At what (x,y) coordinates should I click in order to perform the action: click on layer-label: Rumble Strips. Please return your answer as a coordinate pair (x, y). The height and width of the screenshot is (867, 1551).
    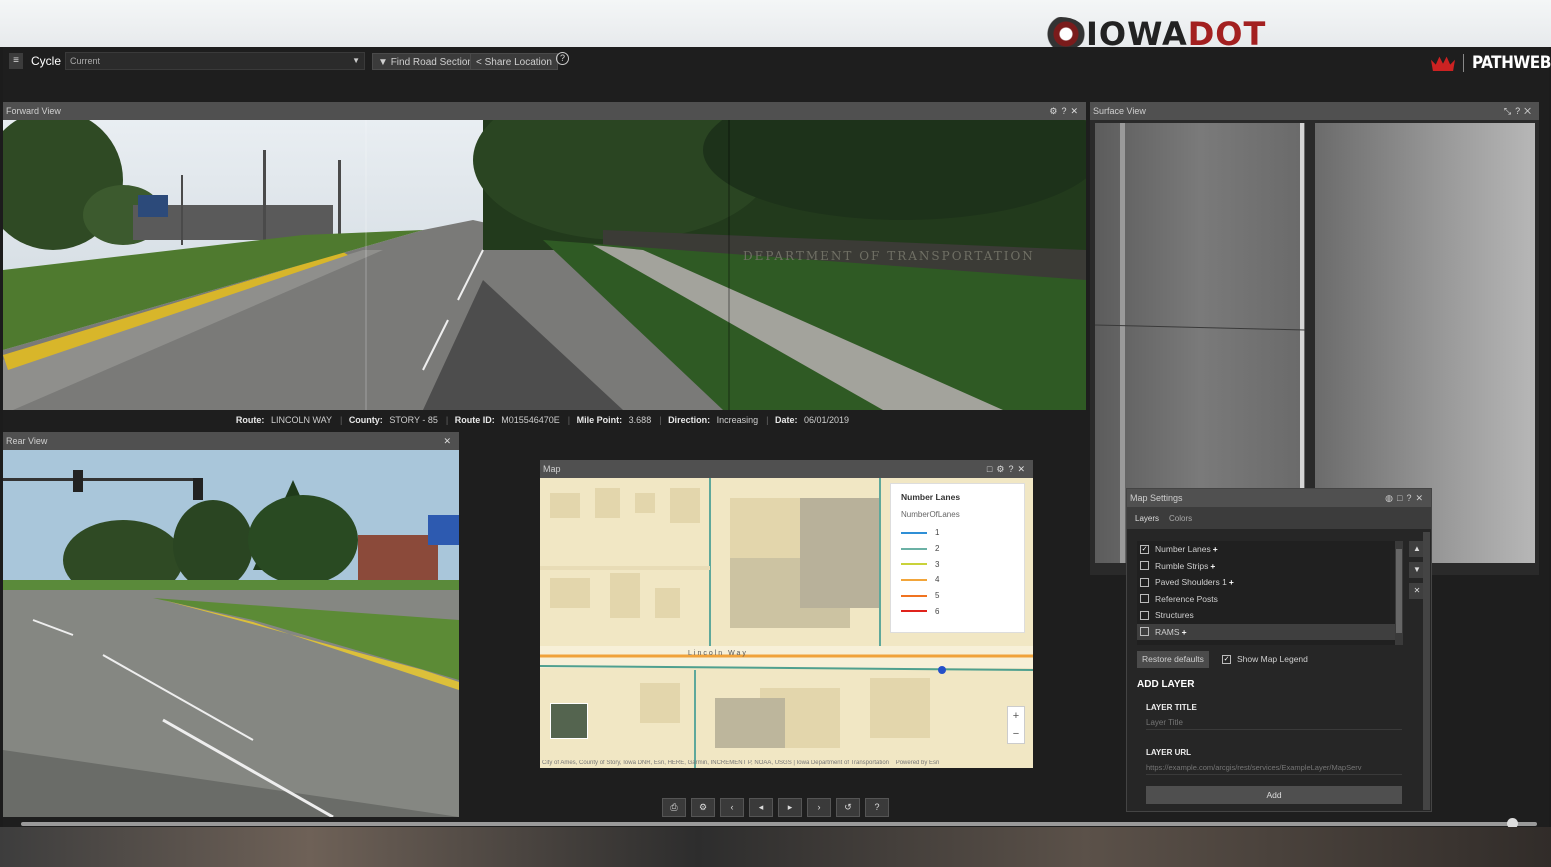
    Looking at the image, I should click on (1182, 565).